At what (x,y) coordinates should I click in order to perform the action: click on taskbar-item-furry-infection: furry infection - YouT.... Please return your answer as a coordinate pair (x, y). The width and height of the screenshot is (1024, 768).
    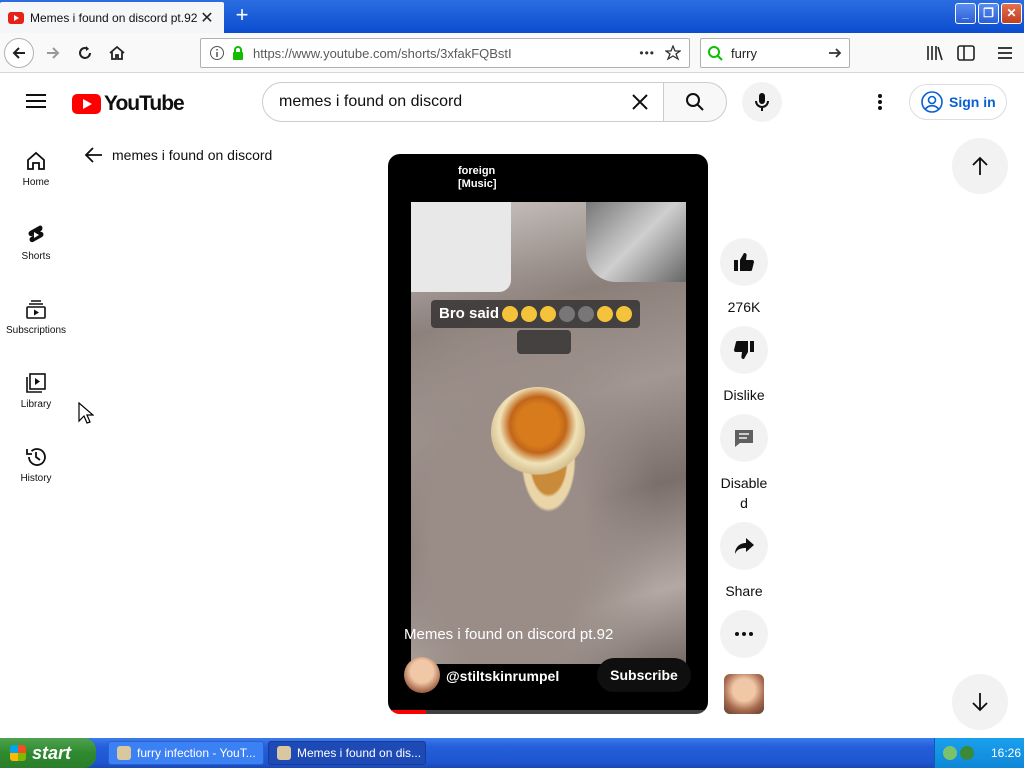
    Looking at the image, I should click on (186, 753).